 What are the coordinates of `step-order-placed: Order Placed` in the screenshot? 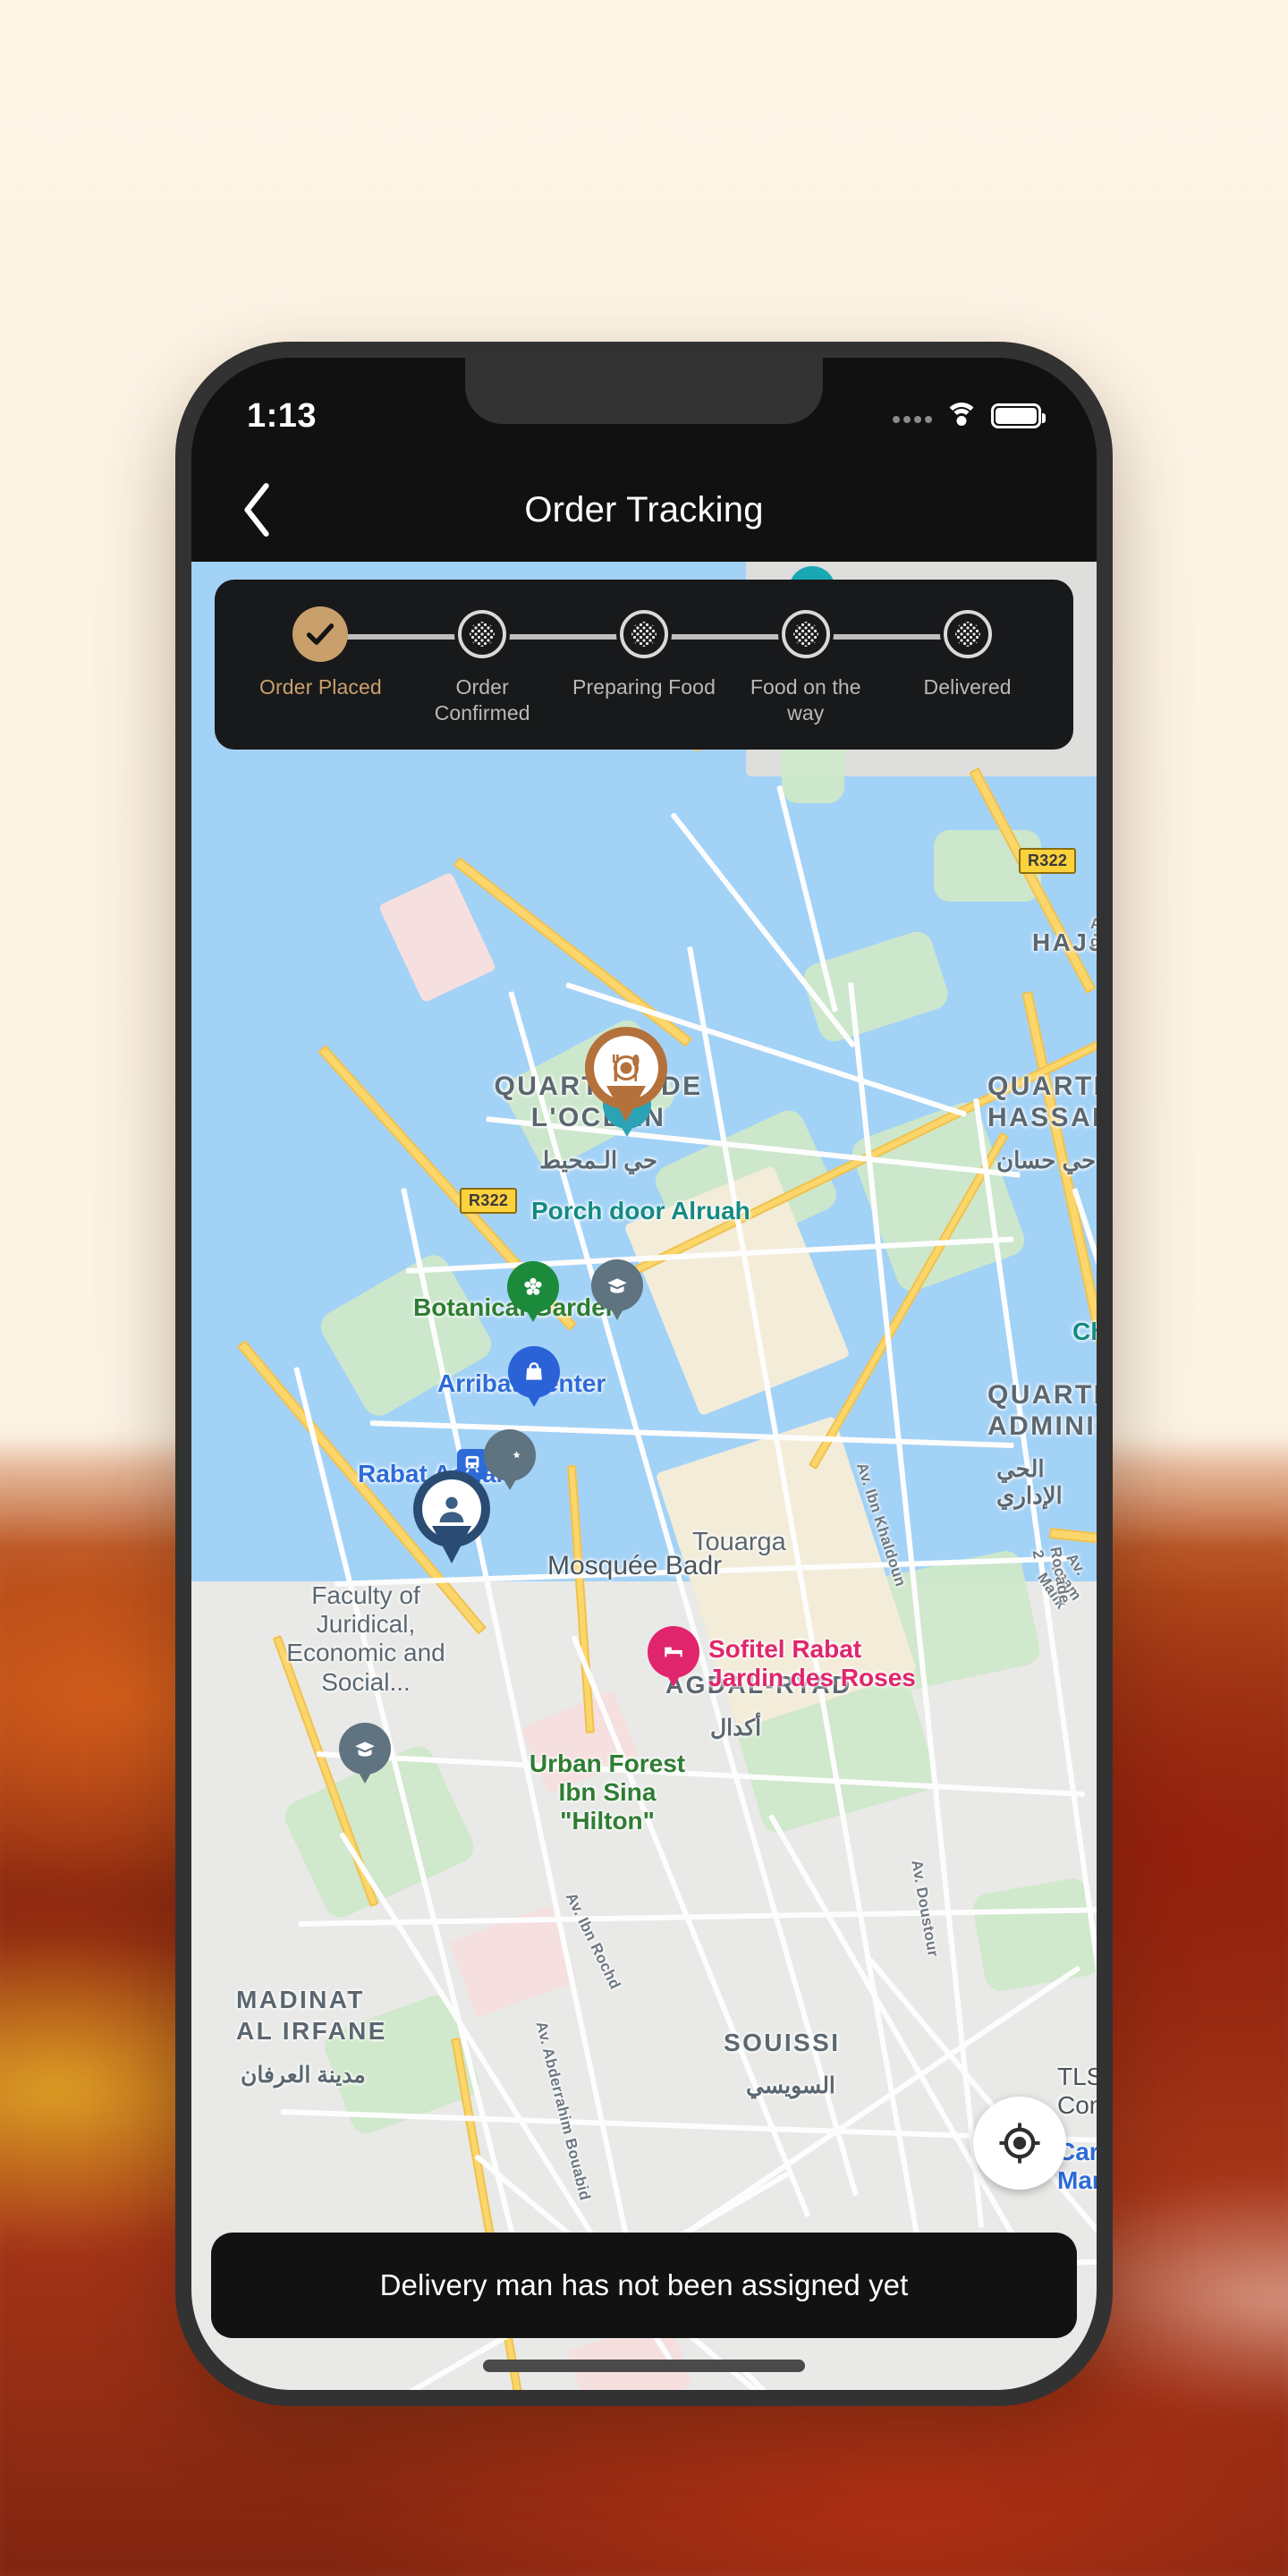 It's located at (321, 666).